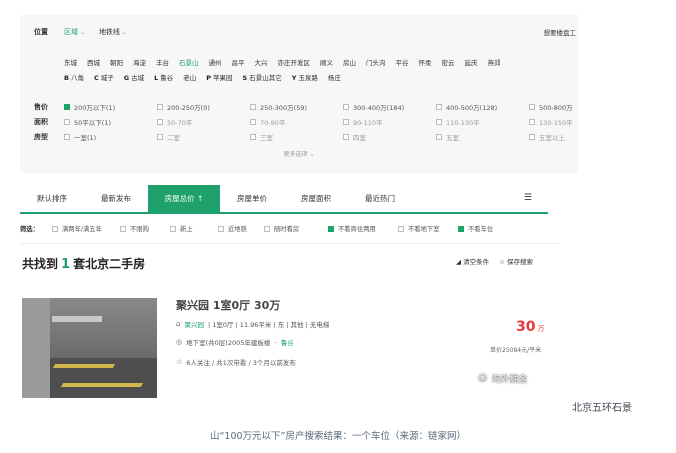  Describe the element at coordinates (189, 62) in the screenshot. I see `district-item: 石景山` at that location.